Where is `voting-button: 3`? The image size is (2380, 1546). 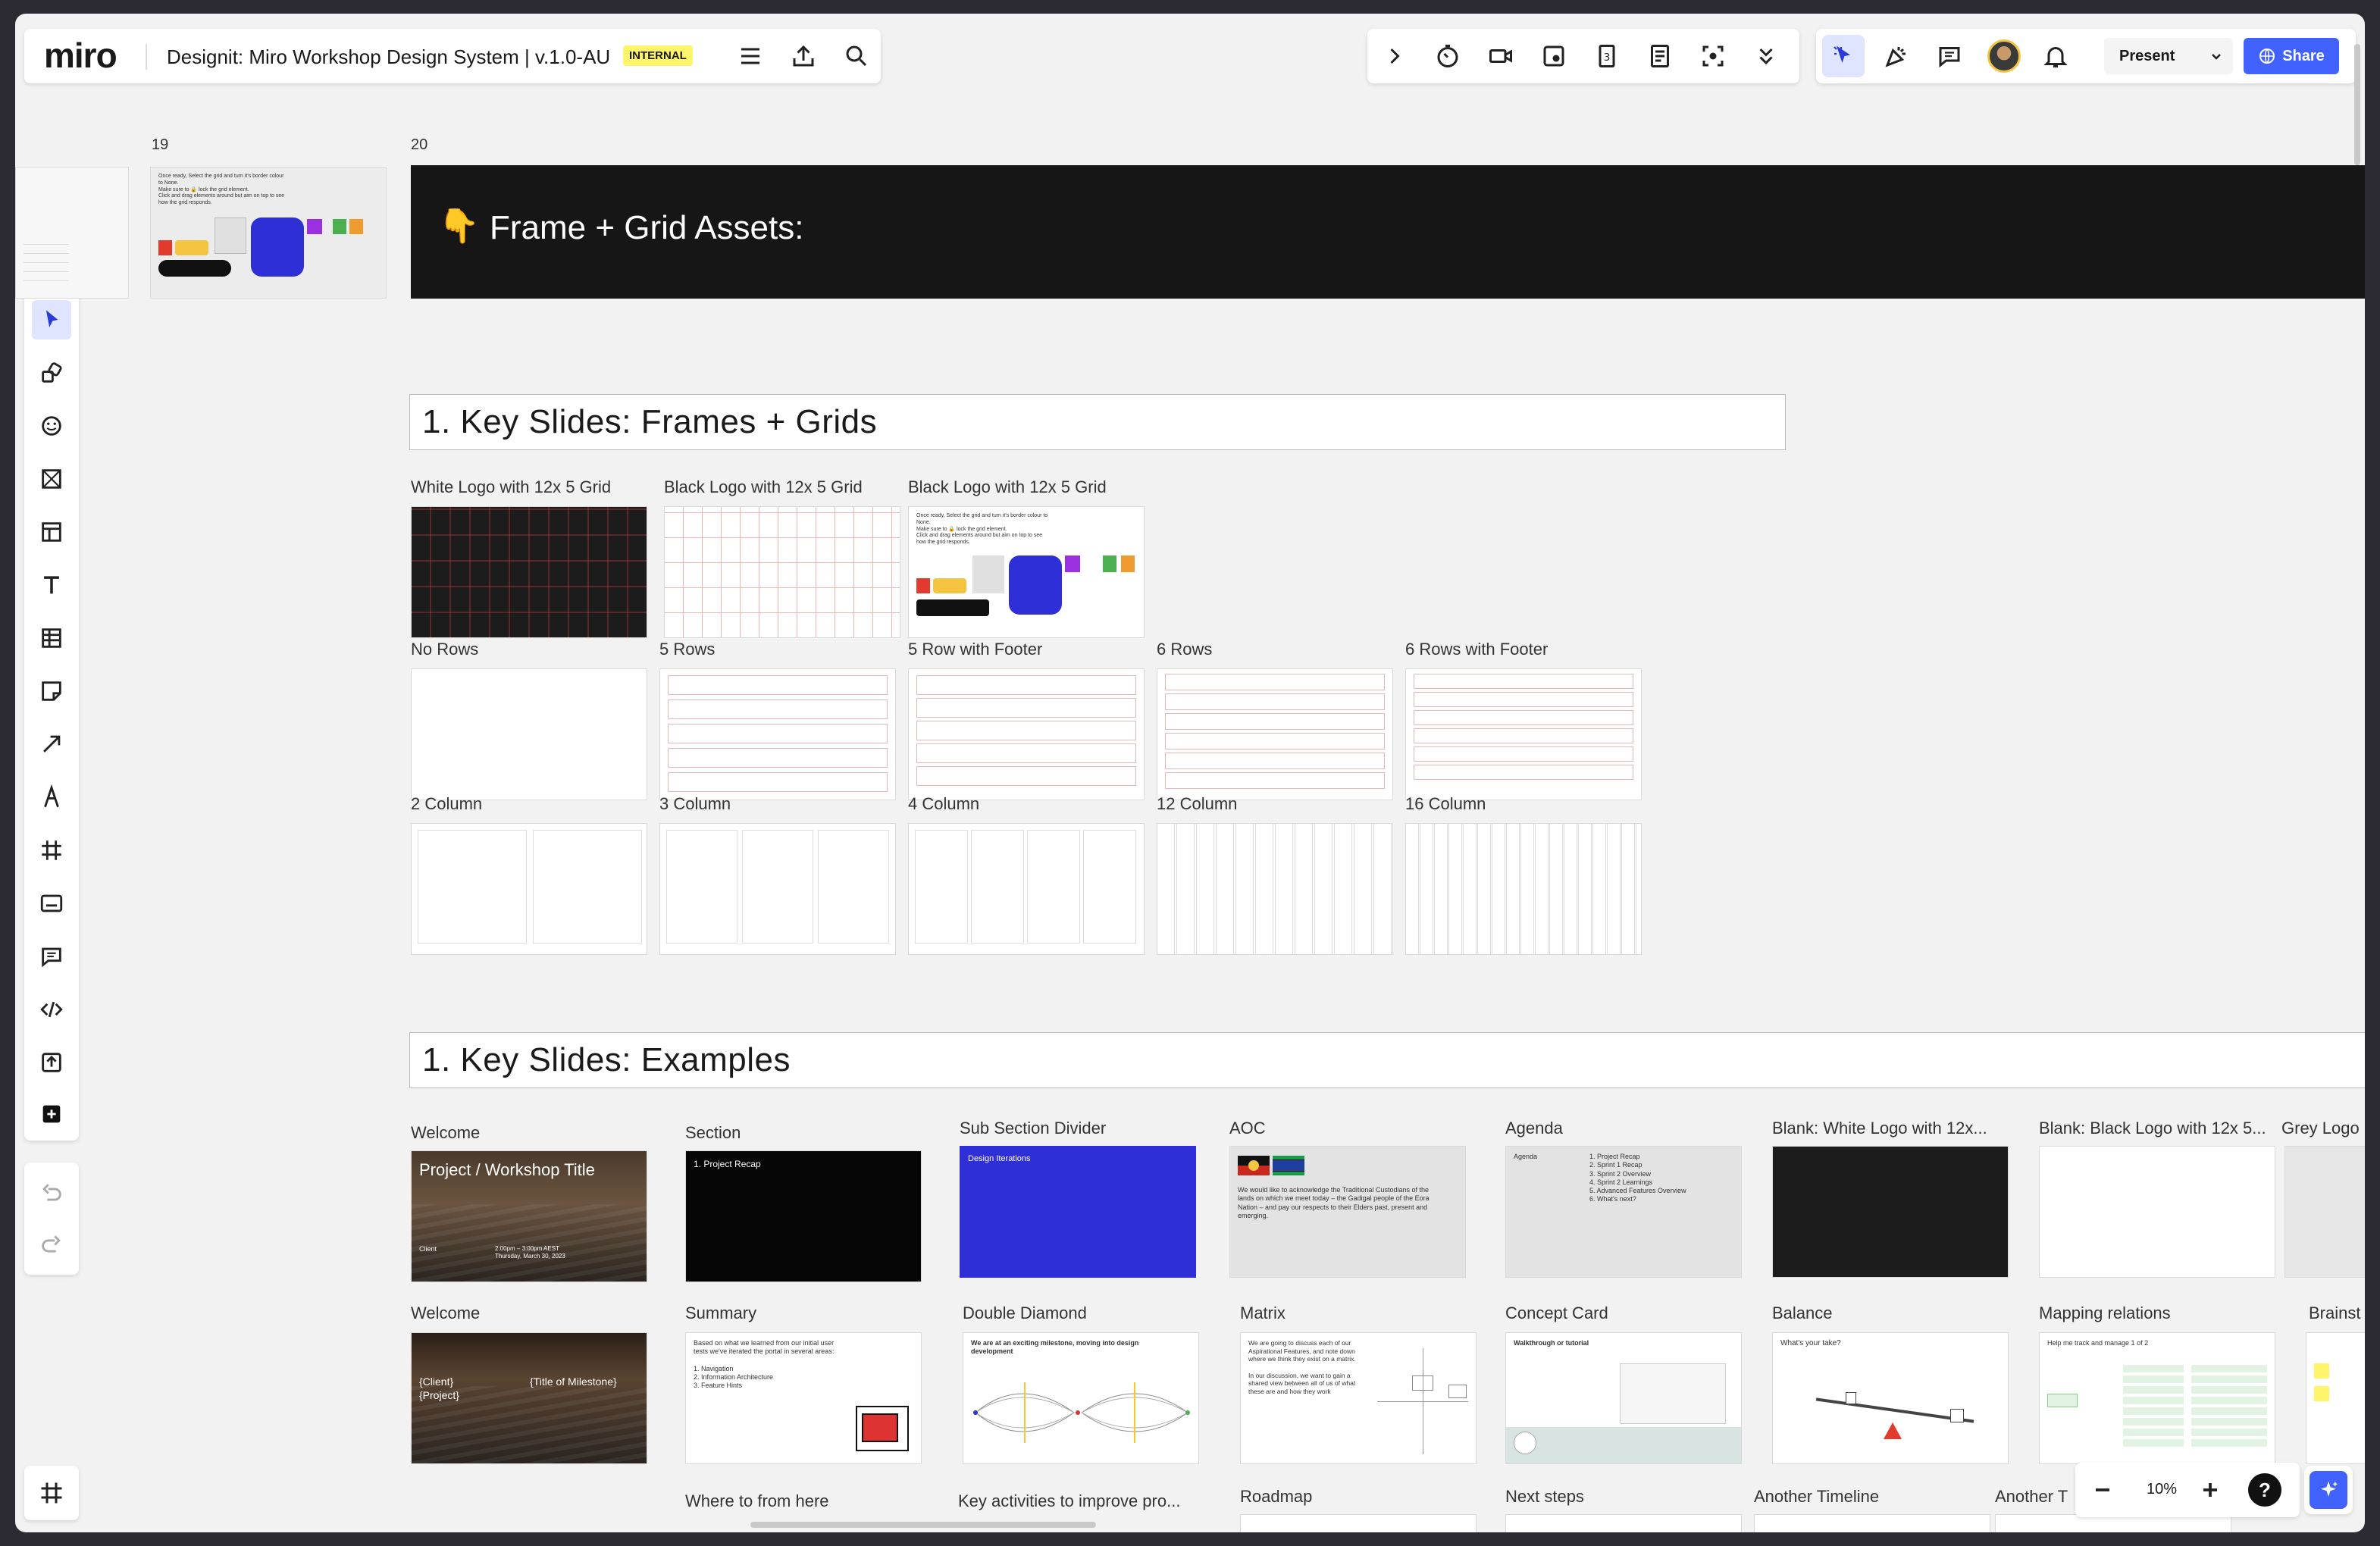 voting-button: 3 is located at coordinates (1607, 56).